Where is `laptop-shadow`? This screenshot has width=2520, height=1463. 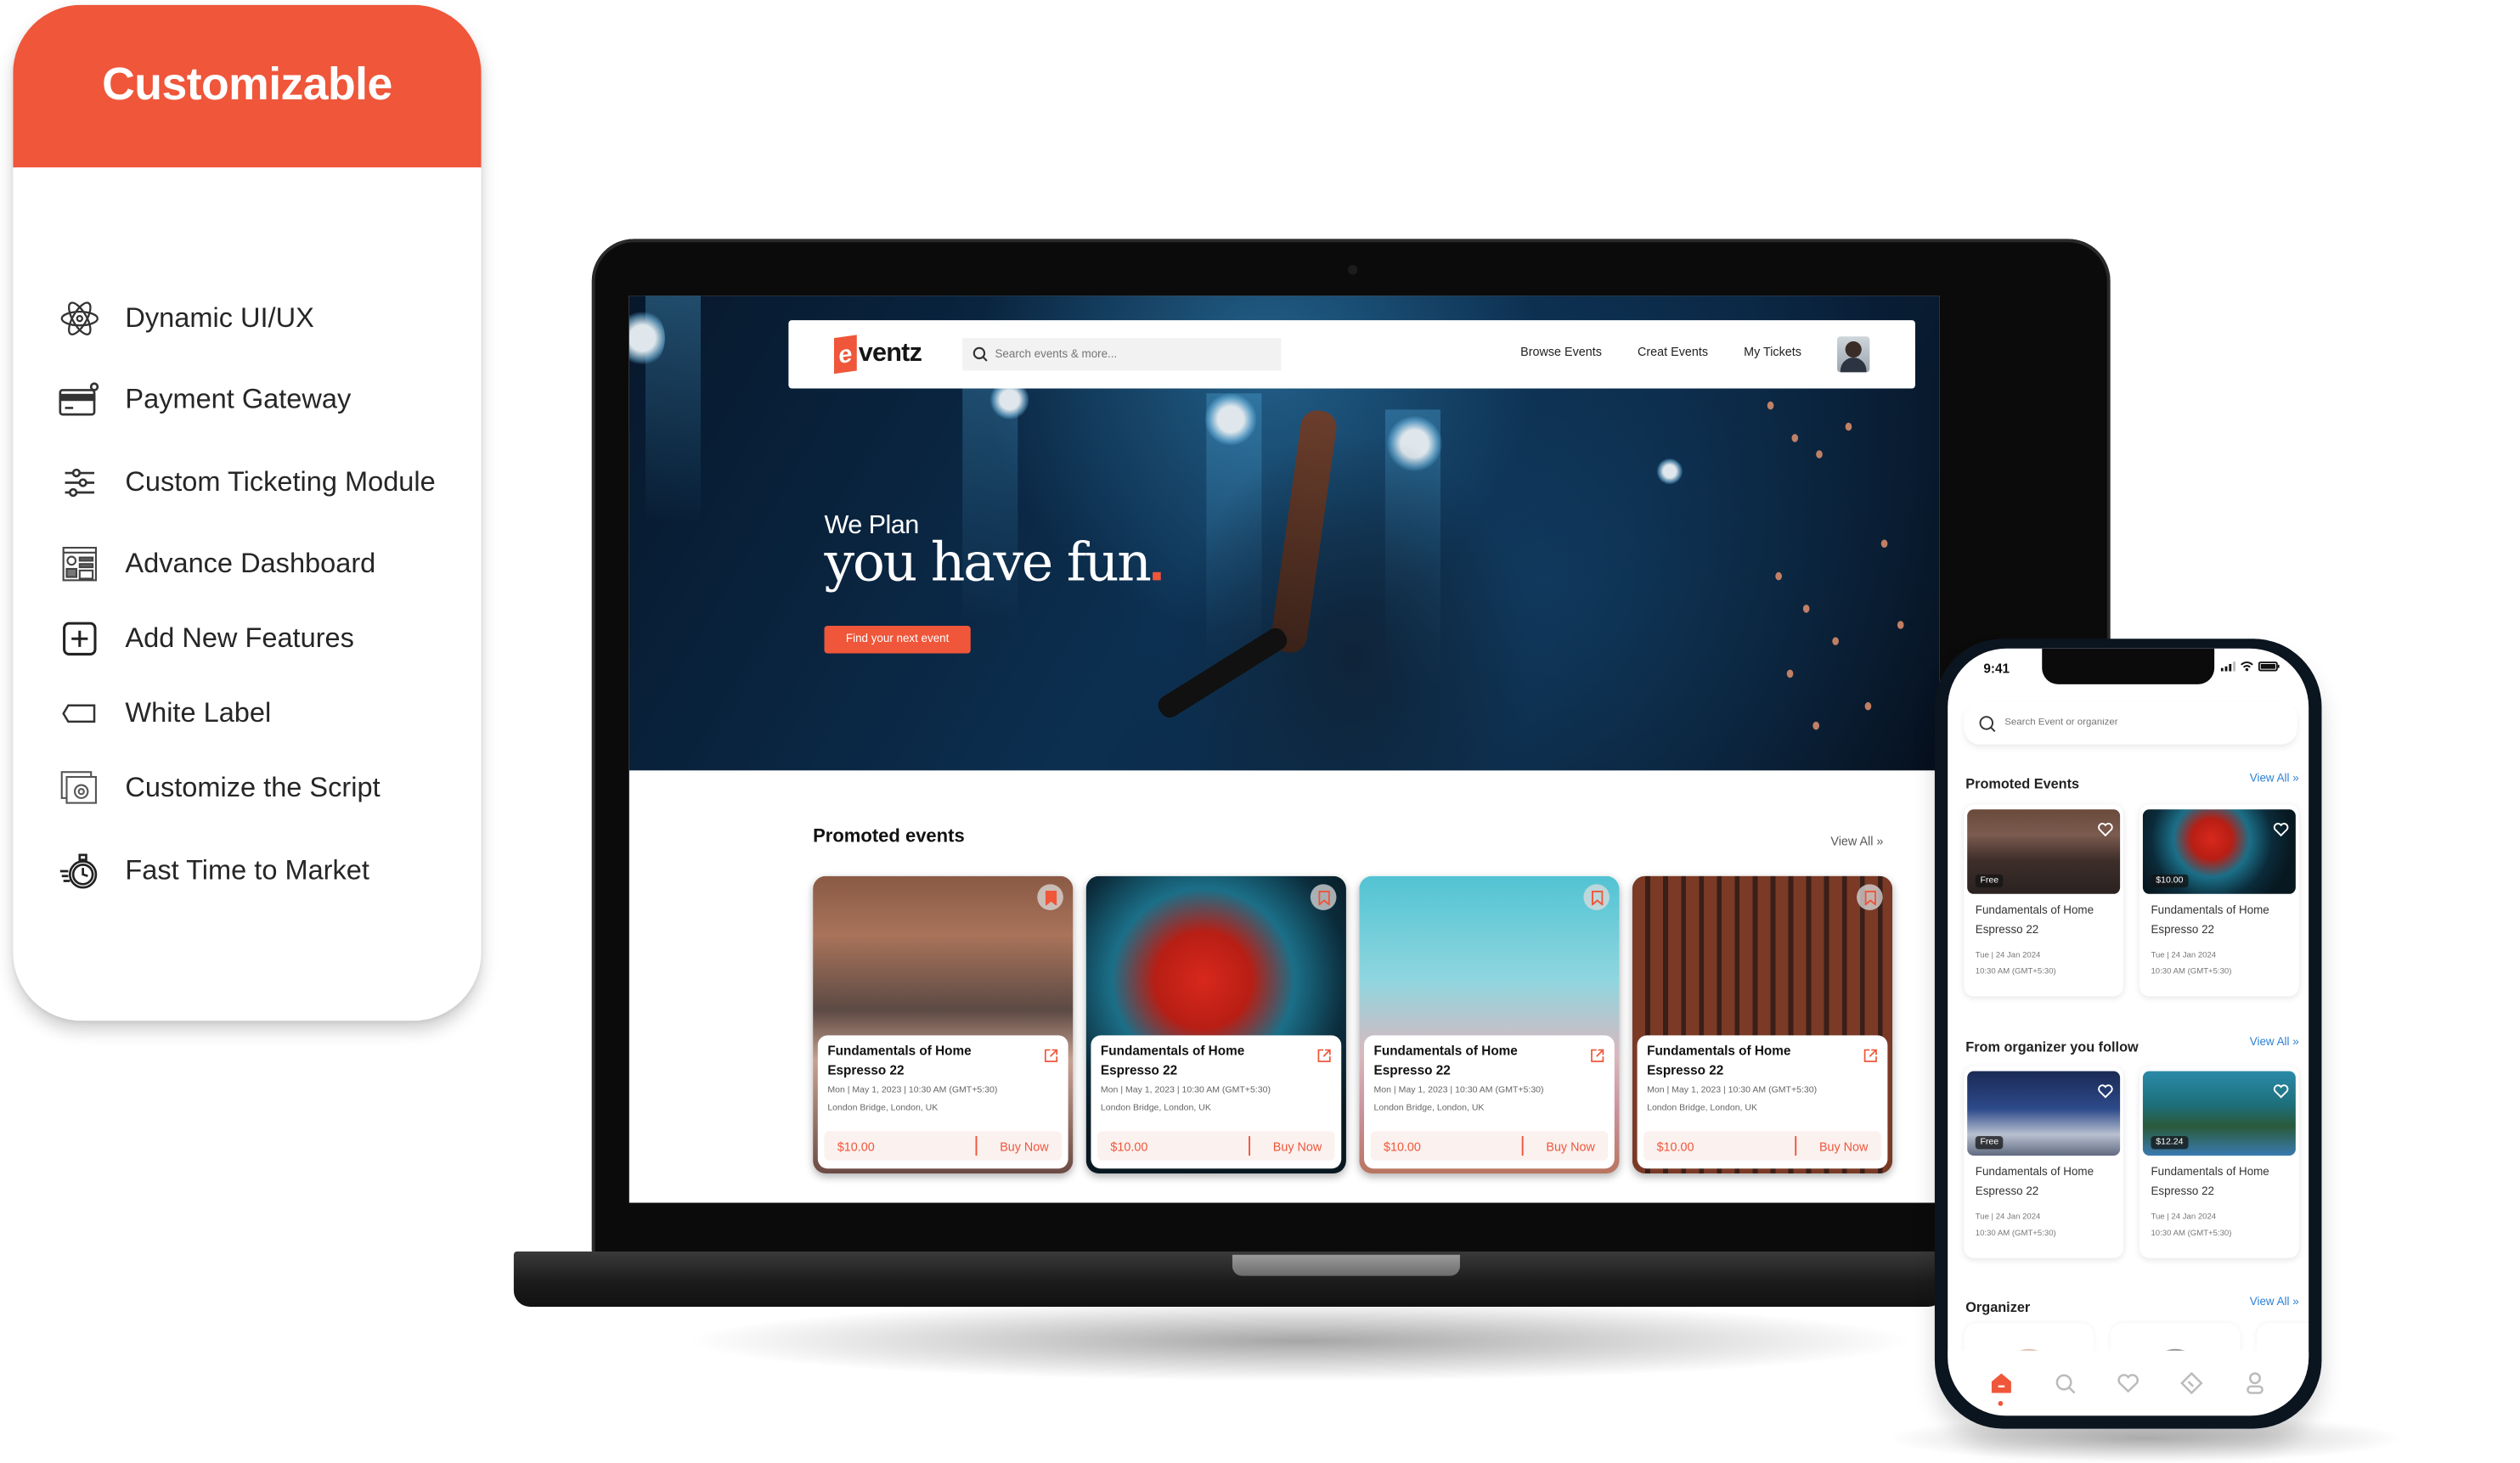 laptop-shadow is located at coordinates (1301, 1341).